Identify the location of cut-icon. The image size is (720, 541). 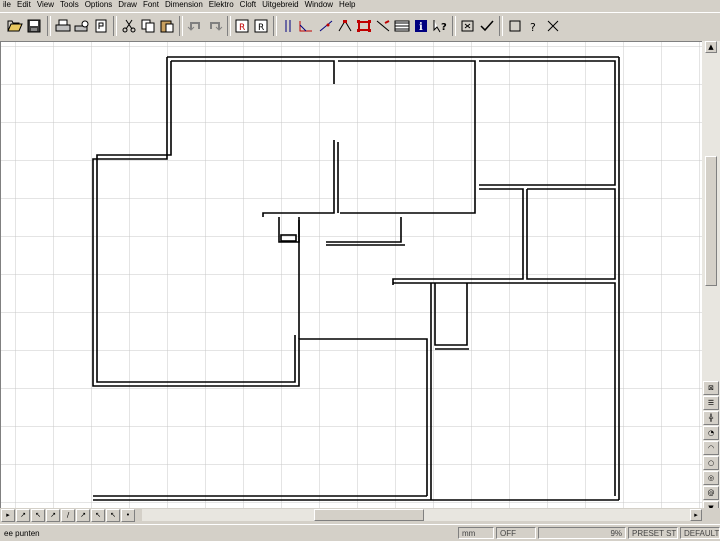
(129, 26).